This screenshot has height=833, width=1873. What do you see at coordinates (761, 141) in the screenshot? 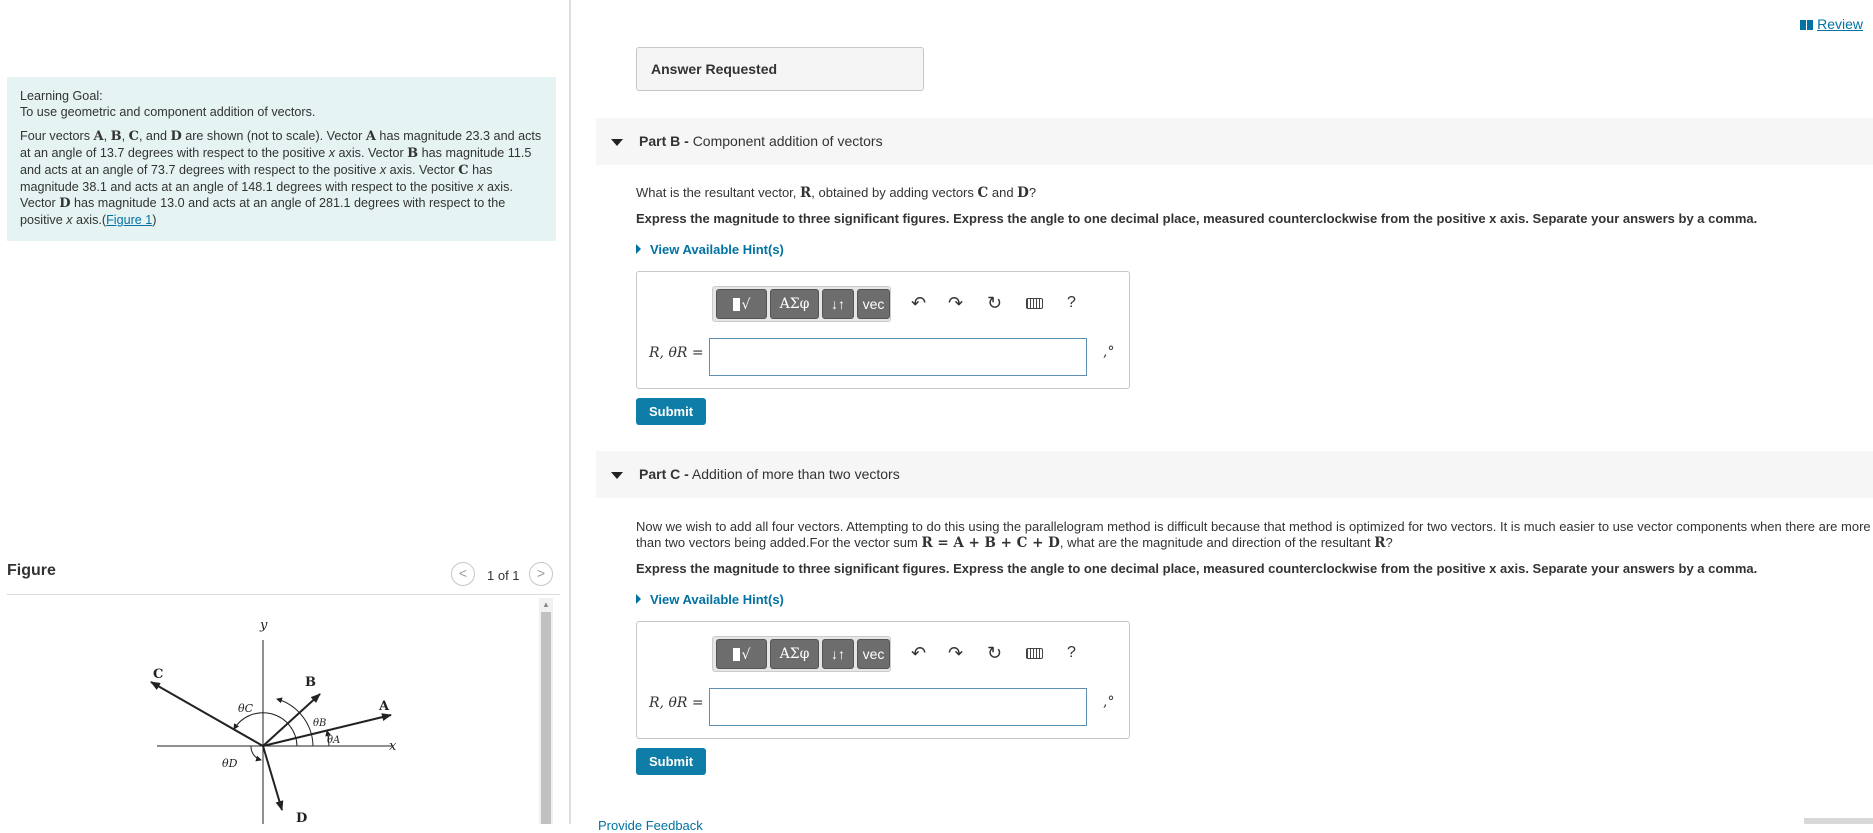
I see `part-b-title: Part B - Component addition of vectors` at bounding box center [761, 141].